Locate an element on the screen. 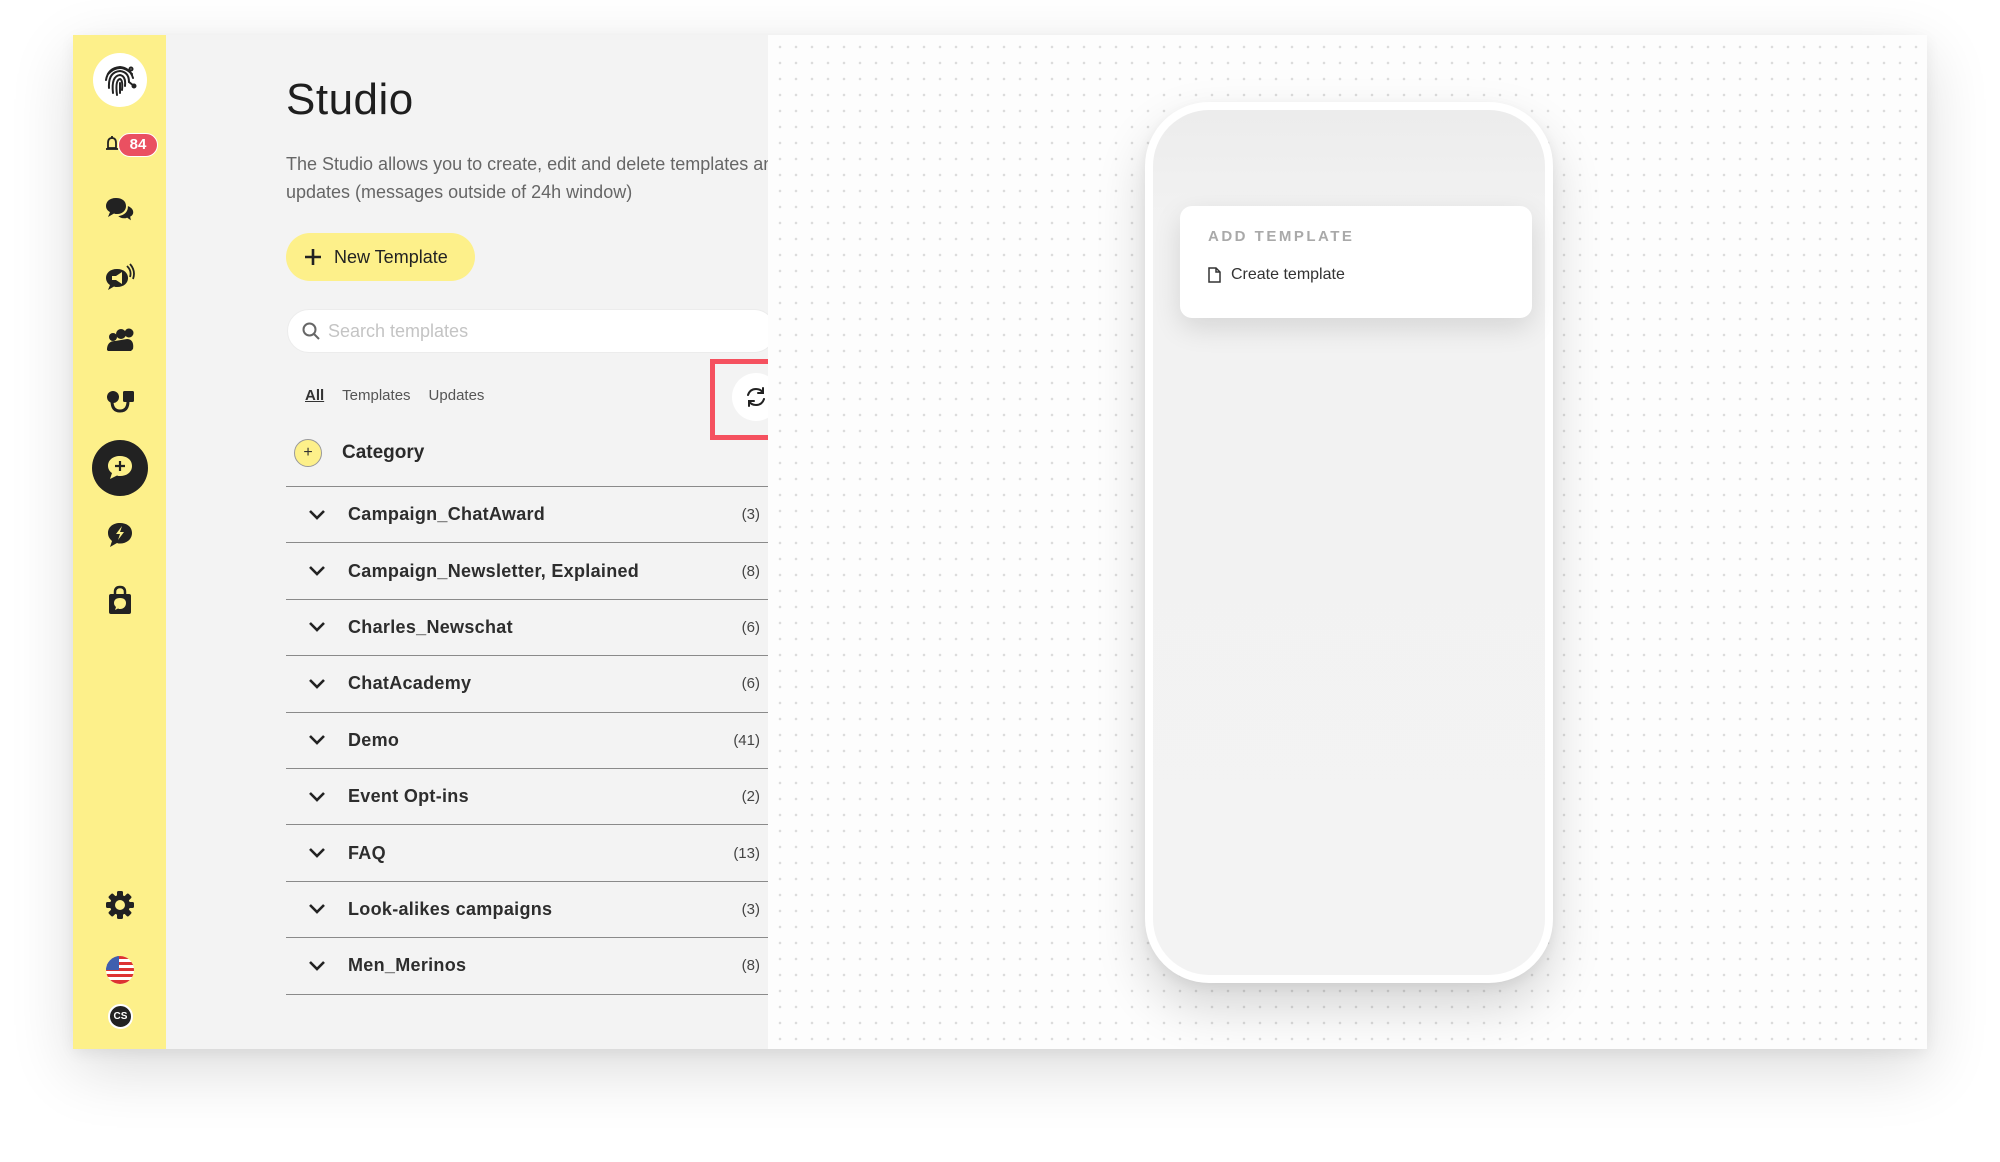 The width and height of the screenshot is (2000, 1162). filter-tabs: All Templates Updates is located at coordinates (394, 395).